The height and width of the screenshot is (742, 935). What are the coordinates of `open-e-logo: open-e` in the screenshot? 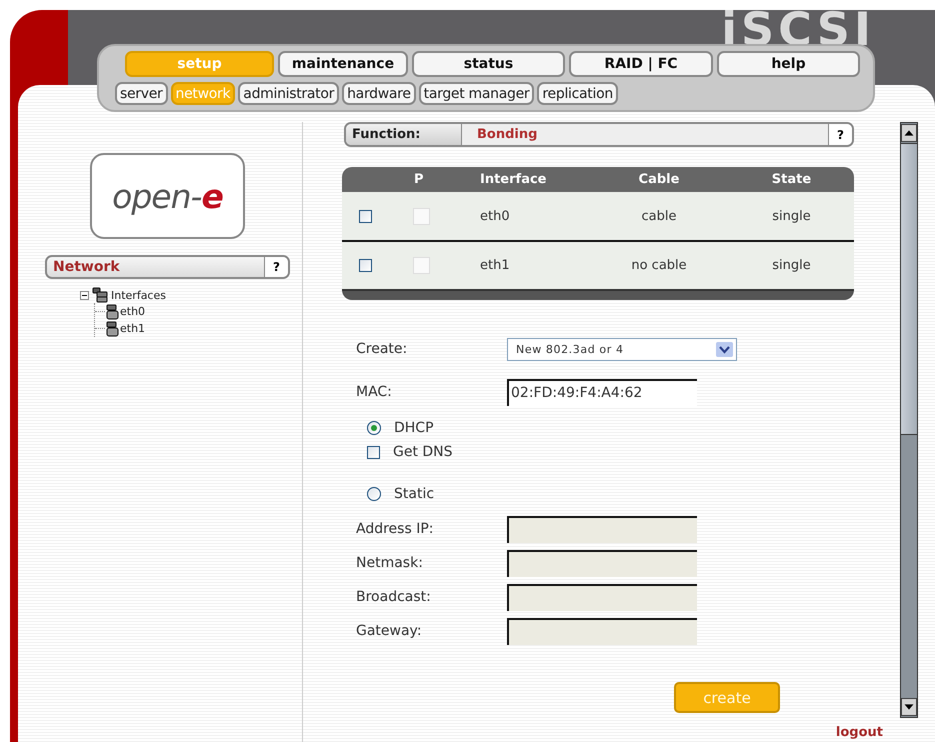 It's located at (167, 196).